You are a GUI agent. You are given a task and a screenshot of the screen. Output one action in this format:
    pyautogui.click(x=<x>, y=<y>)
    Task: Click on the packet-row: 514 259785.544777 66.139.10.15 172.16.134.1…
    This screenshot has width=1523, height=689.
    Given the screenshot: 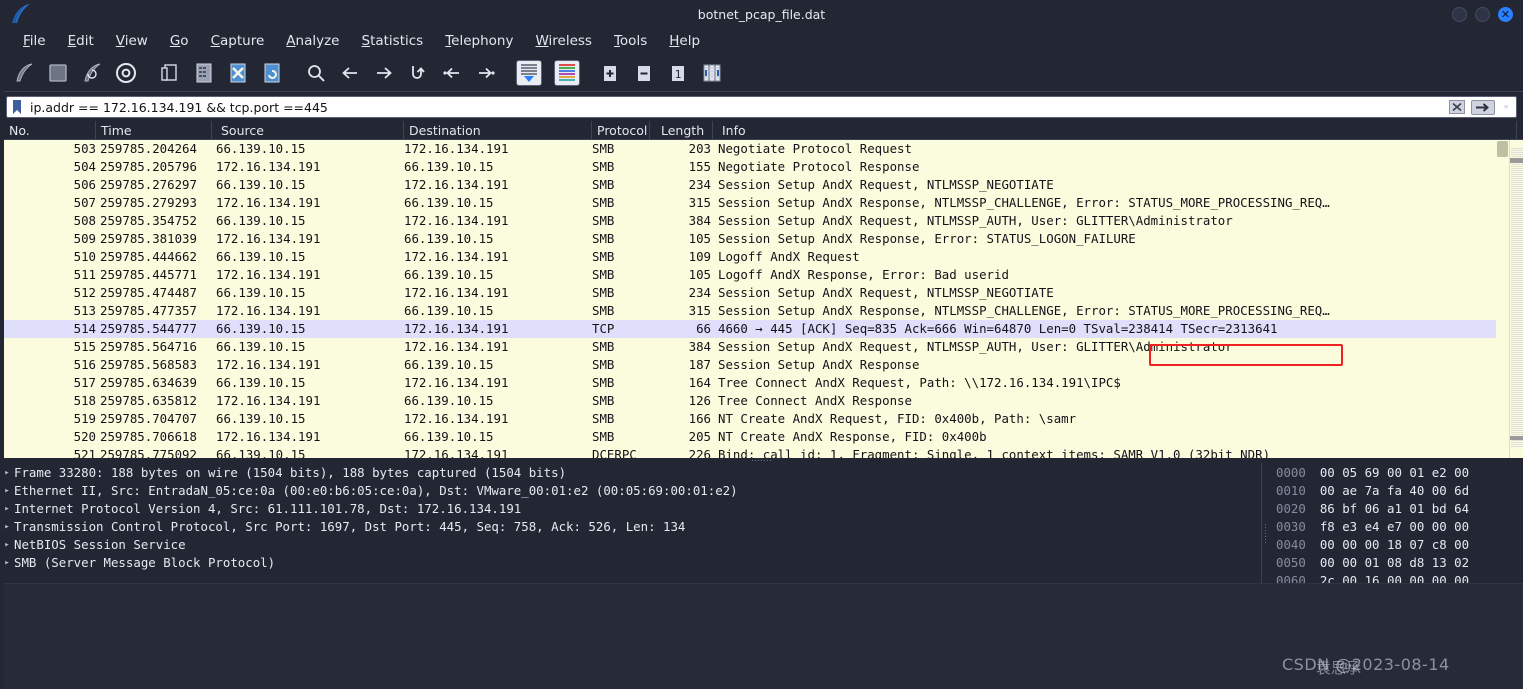 What is the action you would take?
    pyautogui.click(x=763, y=329)
    